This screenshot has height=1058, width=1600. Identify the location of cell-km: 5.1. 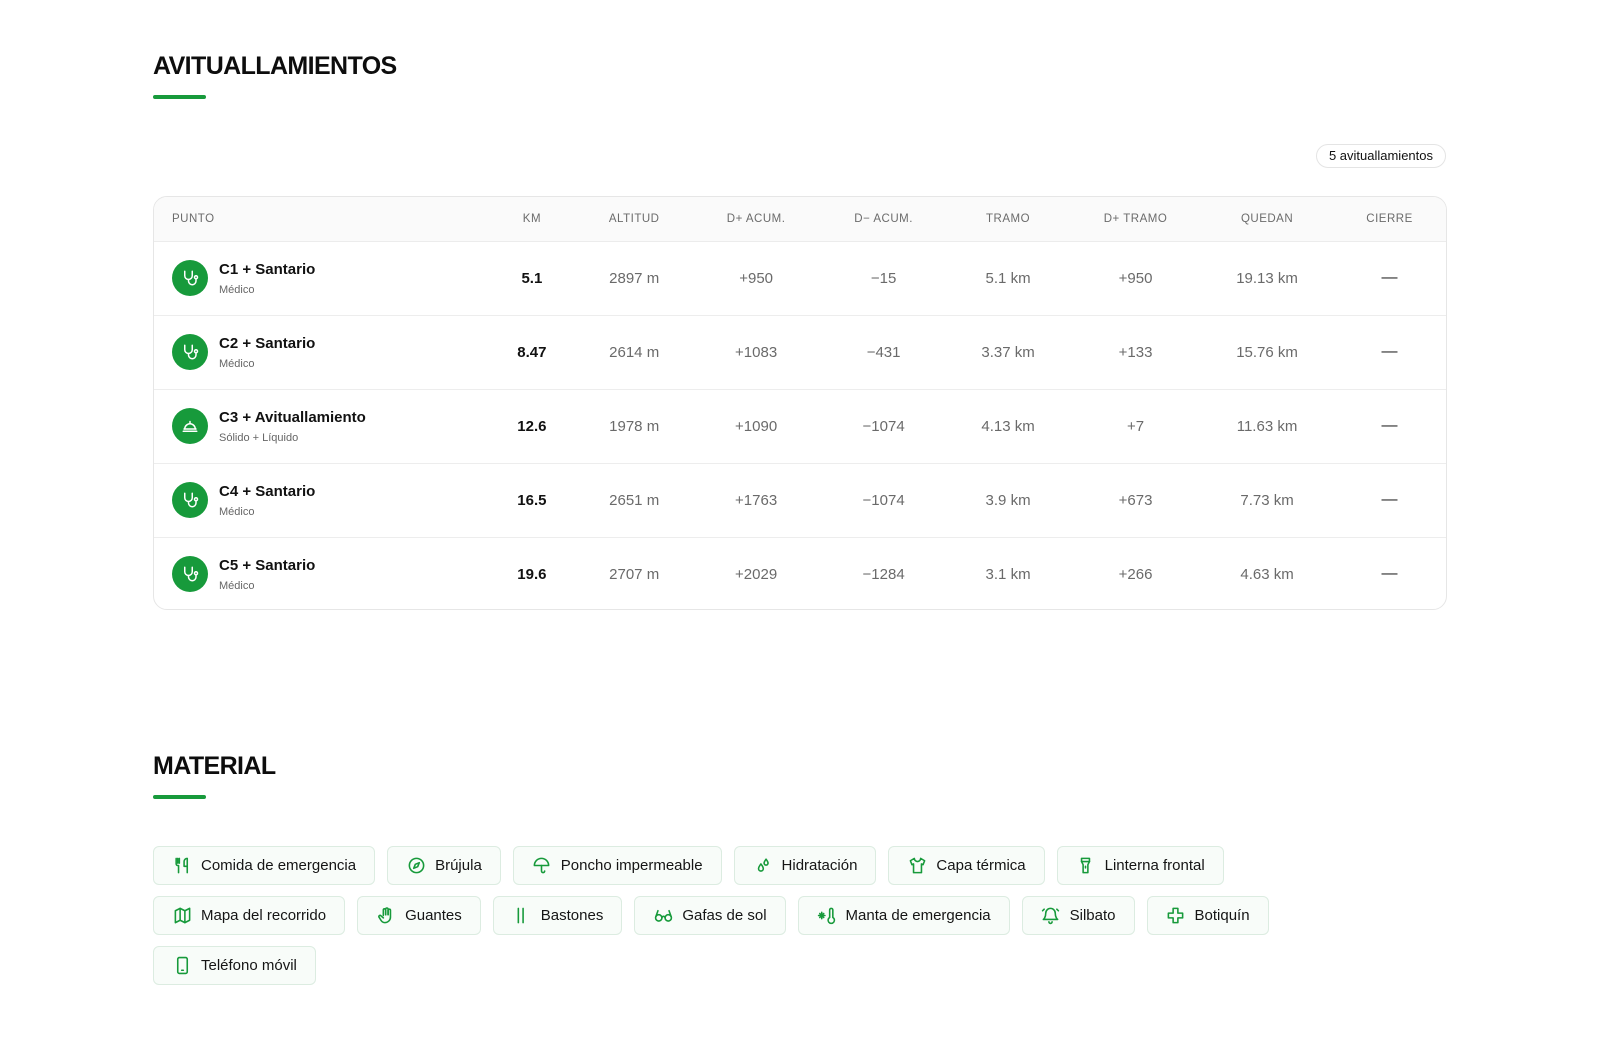
(532, 278).